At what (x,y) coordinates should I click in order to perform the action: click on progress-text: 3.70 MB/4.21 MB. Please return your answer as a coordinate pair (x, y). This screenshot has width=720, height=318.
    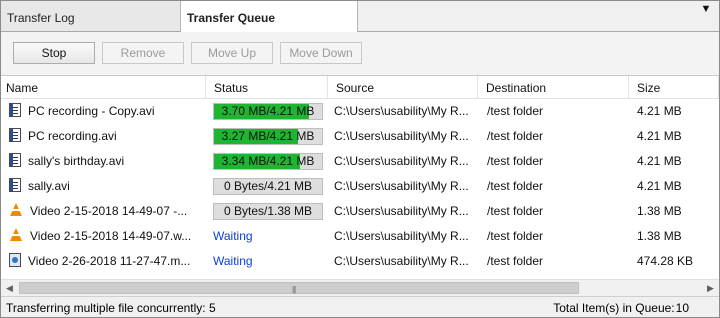
    Looking at the image, I should click on (268, 111).